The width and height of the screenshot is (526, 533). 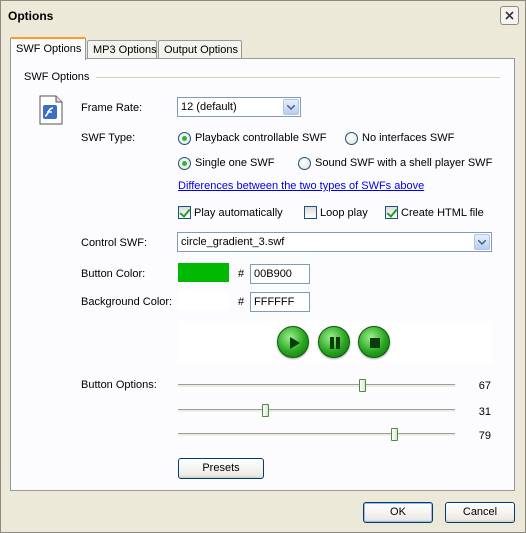 I want to click on tab-output-options: Output Options, so click(x=200, y=49).